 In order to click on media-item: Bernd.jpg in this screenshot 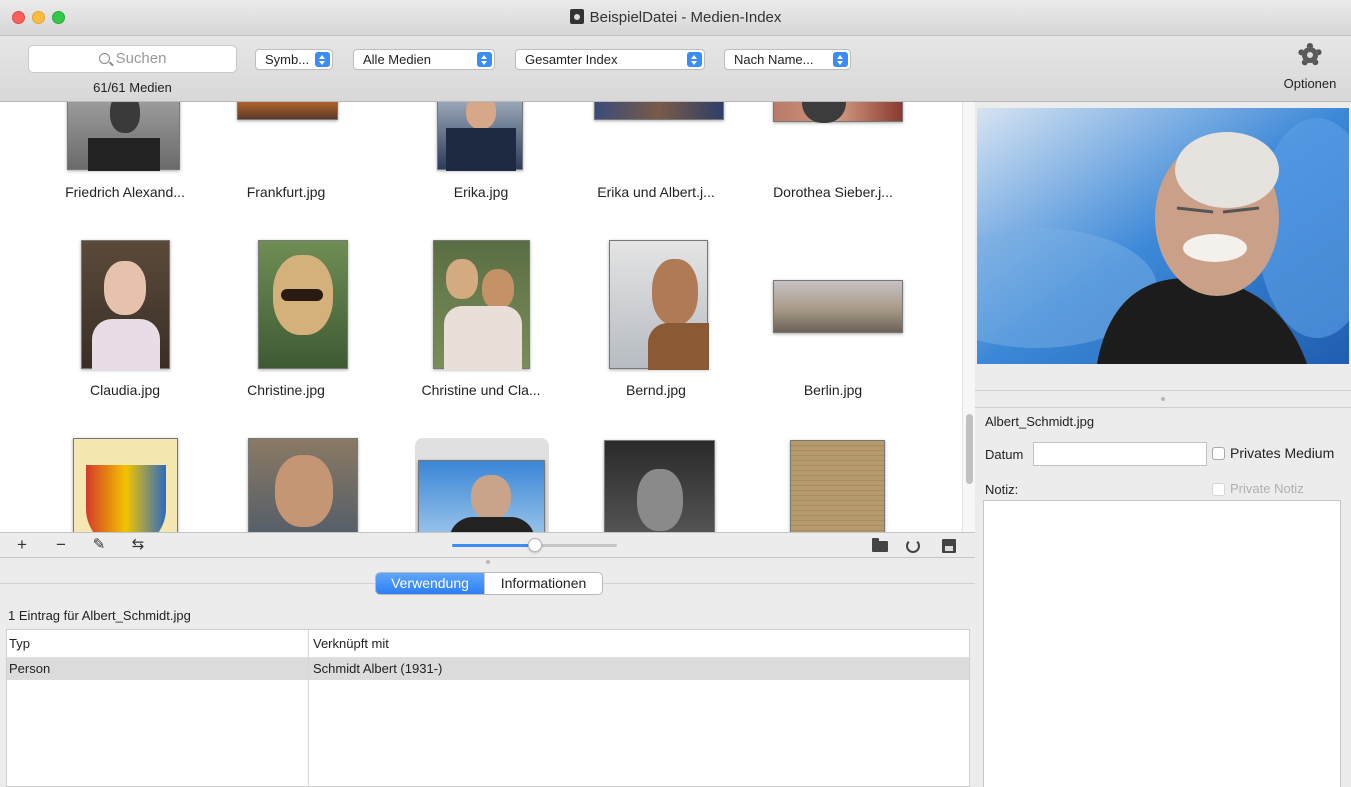, I will do `click(656, 319)`.